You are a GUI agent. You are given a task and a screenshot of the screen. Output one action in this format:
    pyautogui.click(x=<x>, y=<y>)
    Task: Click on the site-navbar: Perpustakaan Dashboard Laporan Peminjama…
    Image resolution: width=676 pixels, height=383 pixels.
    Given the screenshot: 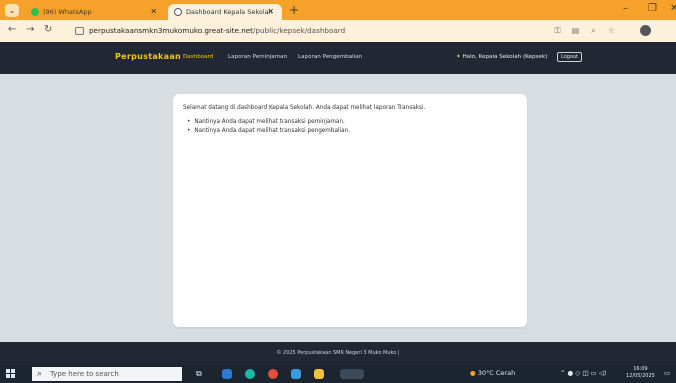 What is the action you would take?
    pyautogui.click(x=338, y=58)
    